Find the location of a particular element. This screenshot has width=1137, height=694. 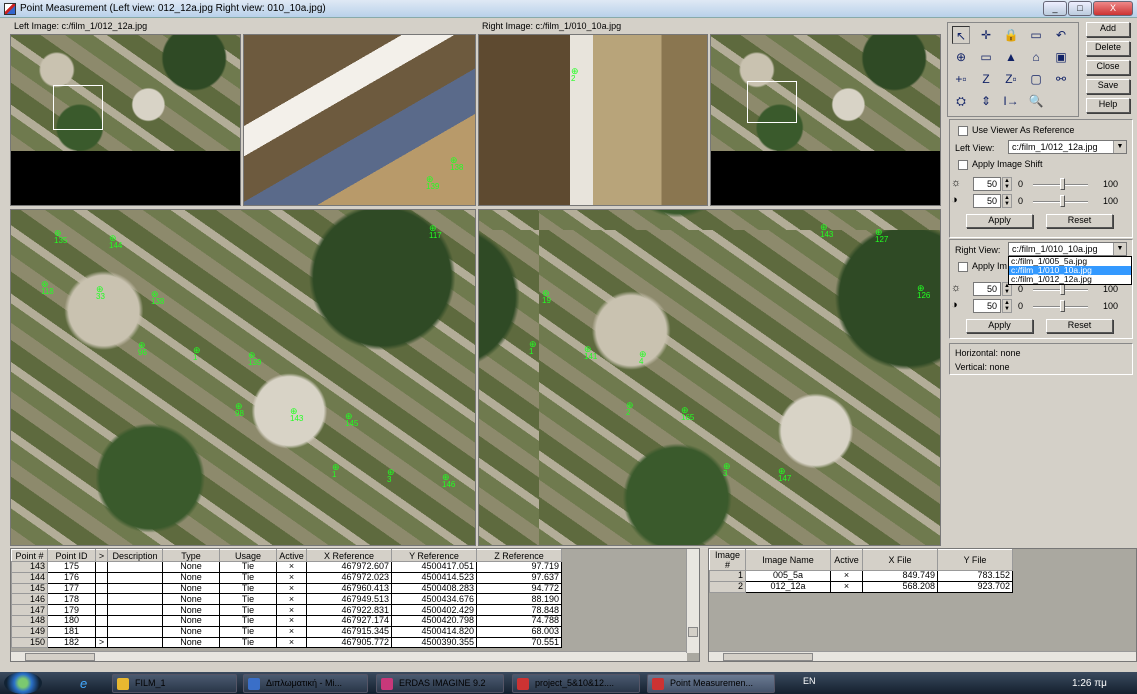

z-icon: Z is located at coordinates (986, 79).